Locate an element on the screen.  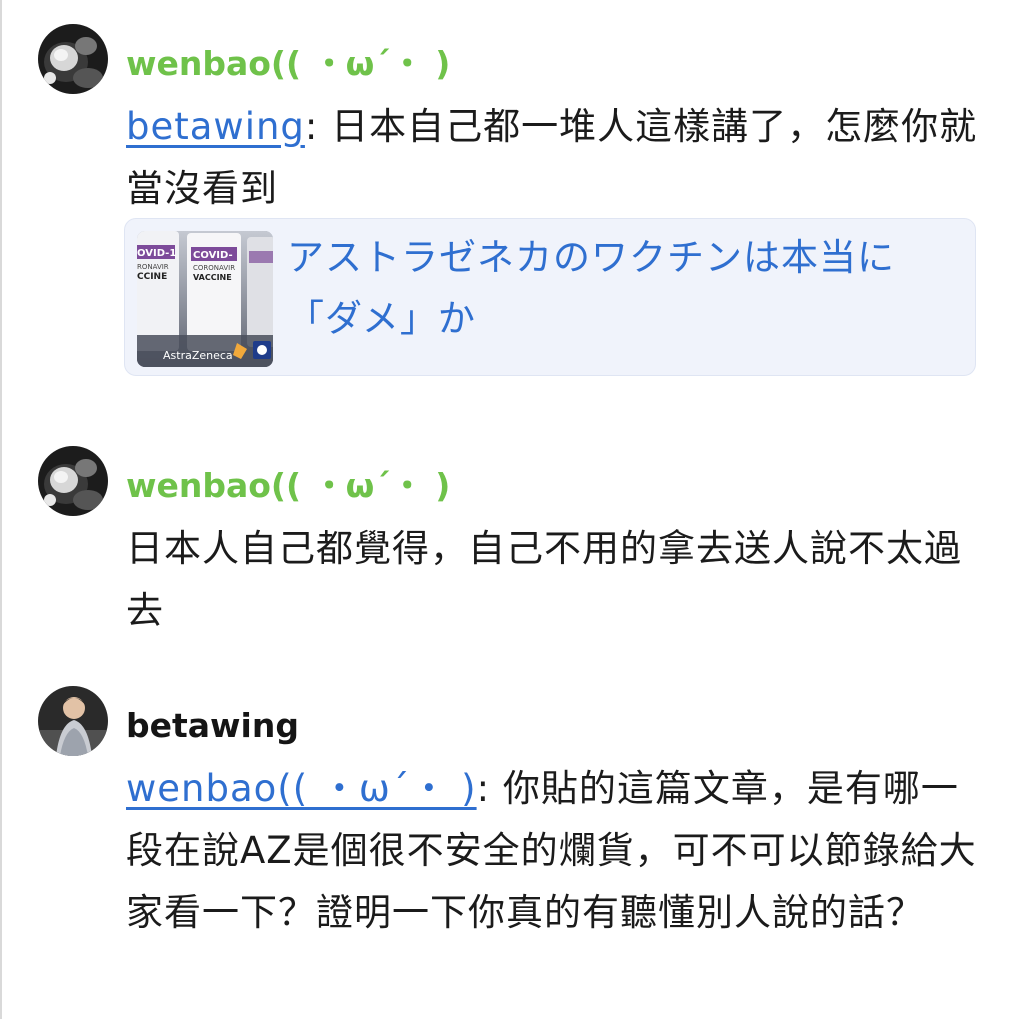
svg-text: OVID-1 is located at coordinates (156, 253).